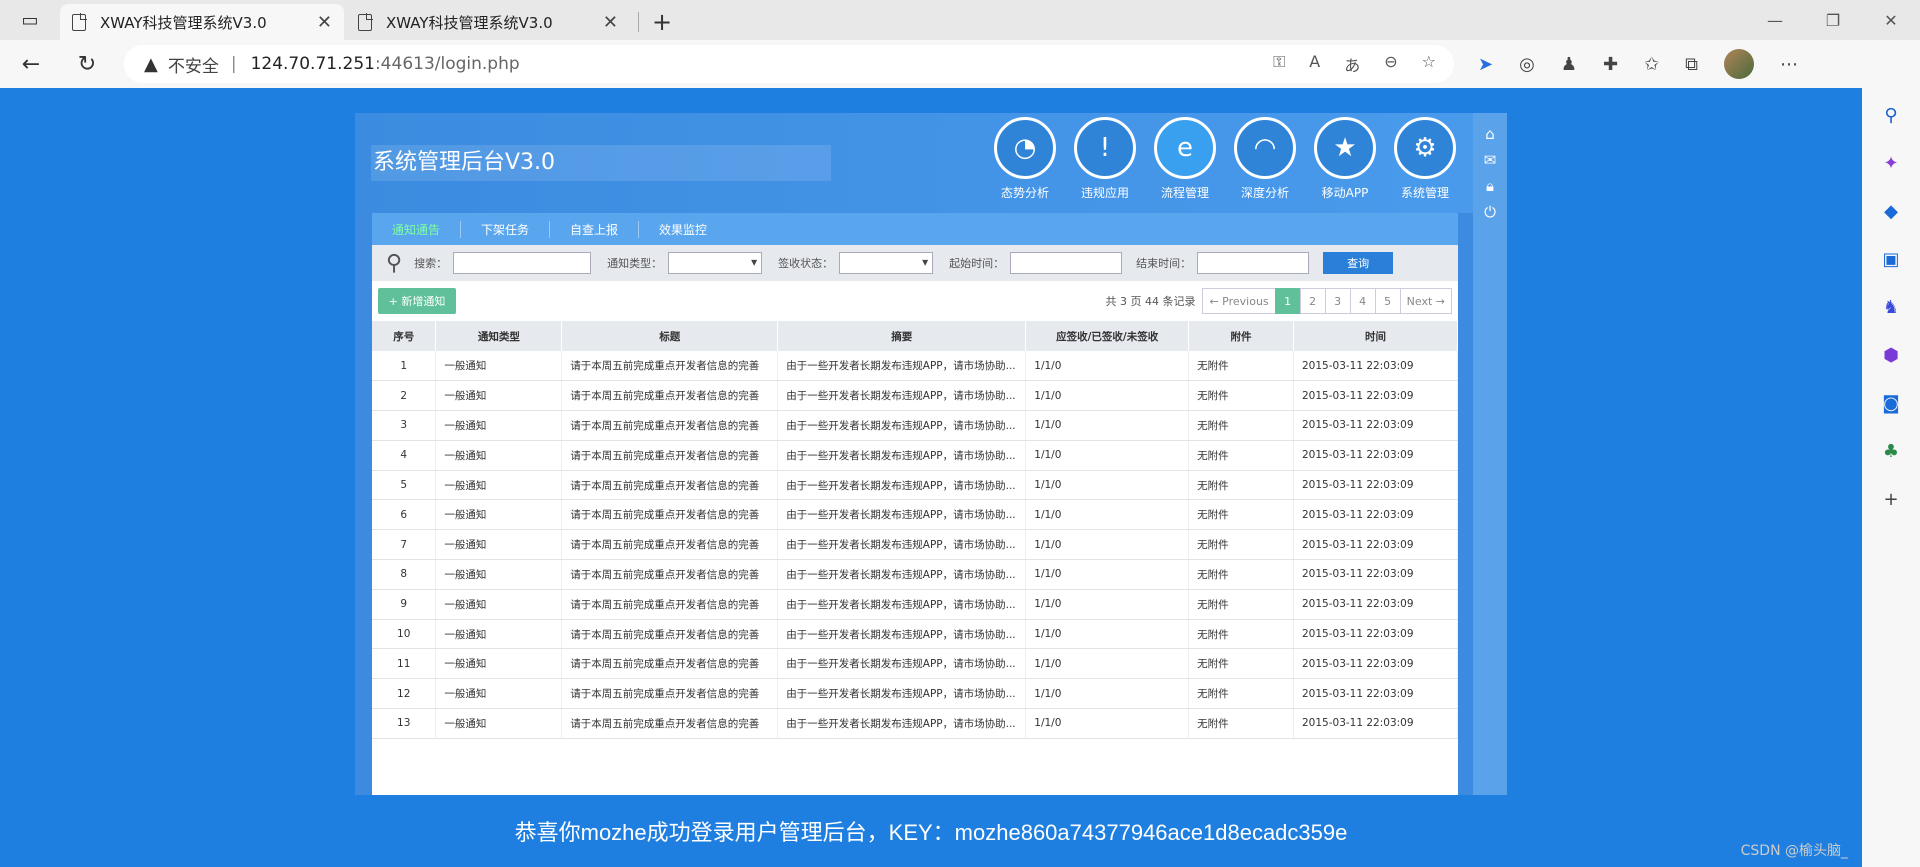 This screenshot has height=867, width=1920. I want to click on subtab-2: 下架任务, so click(506, 229).